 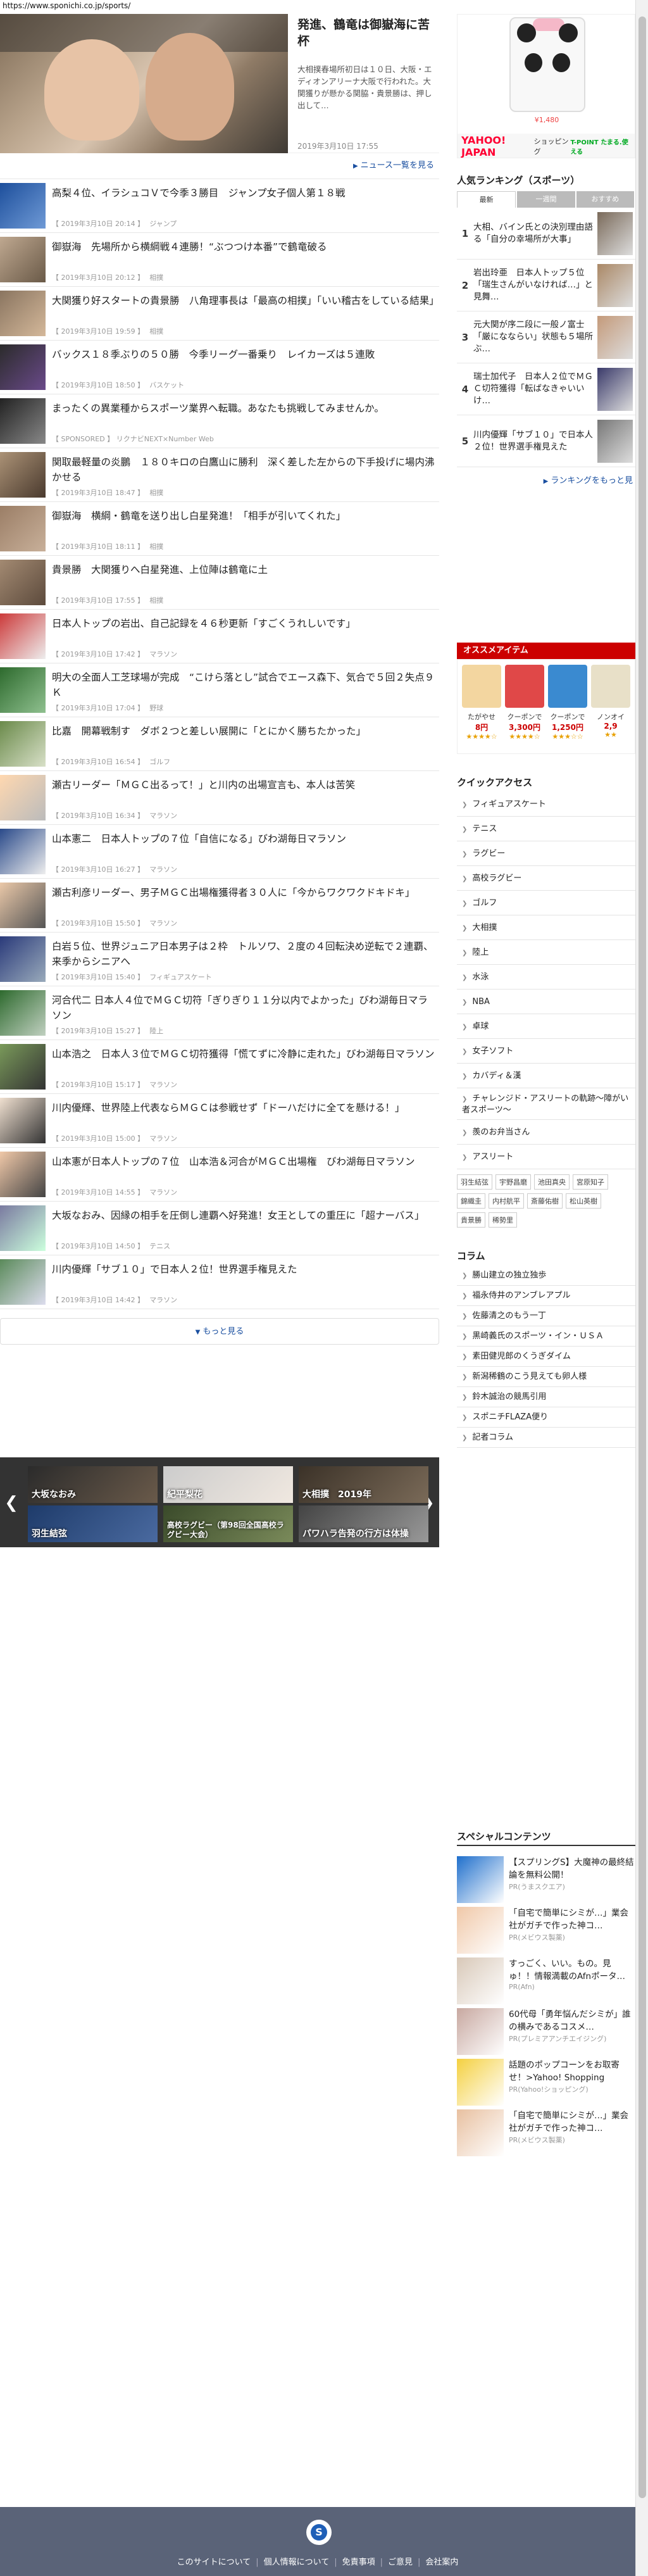 What do you see at coordinates (481, 717) in the screenshot?
I see `recommended-item-title: たがやせ` at bounding box center [481, 717].